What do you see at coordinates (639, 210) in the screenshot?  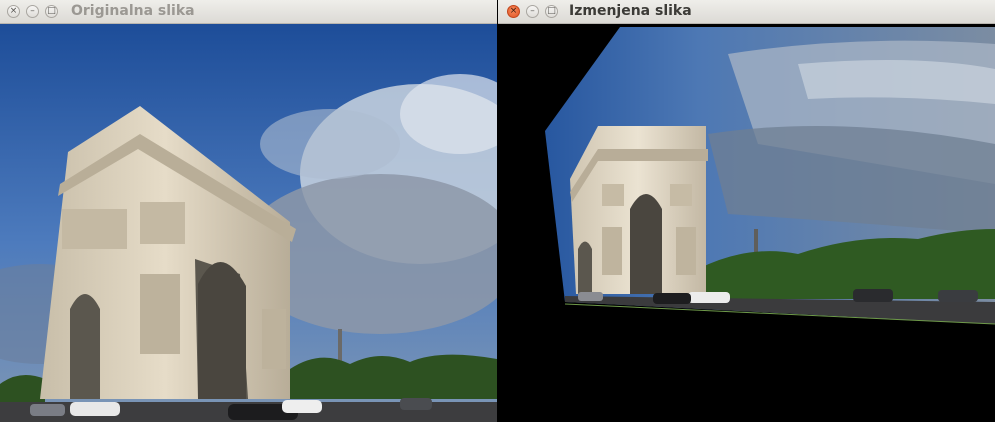 I see `arc-de-triomphe-warped` at bounding box center [639, 210].